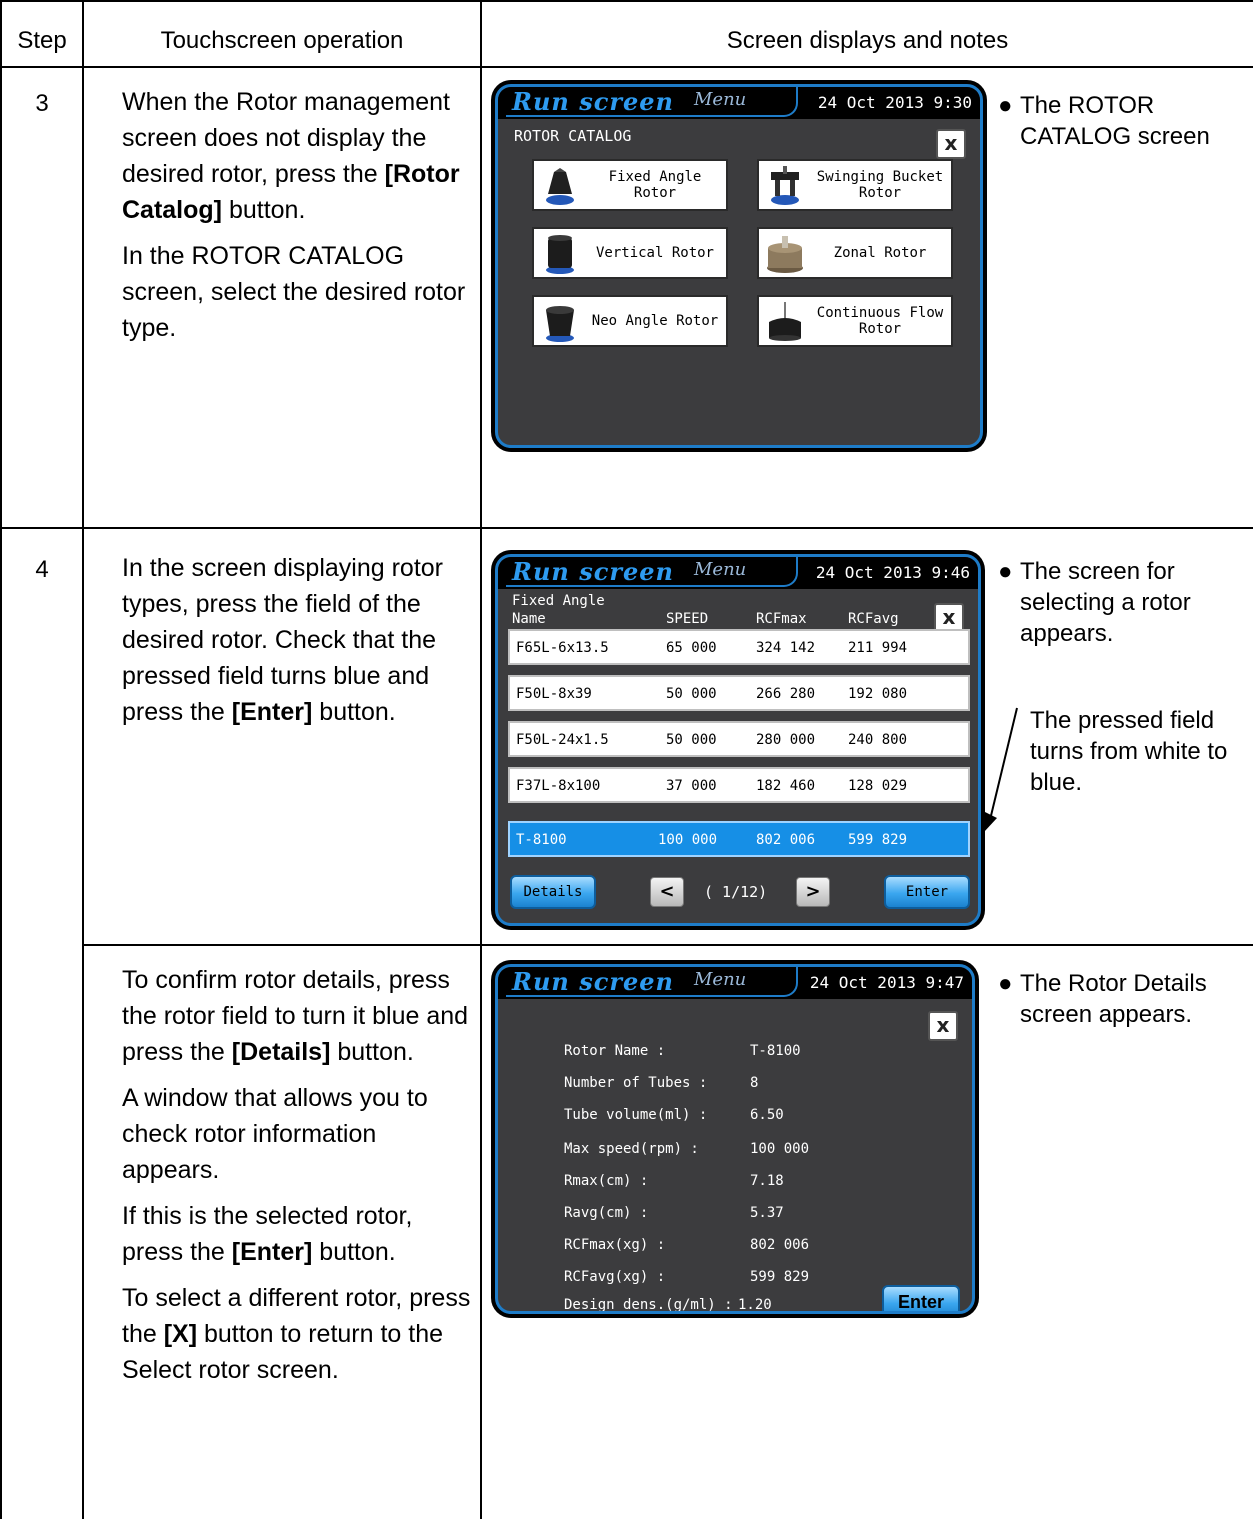 This screenshot has height=1519, width=1253. I want to click on swinging-bucket-rotor-icon, so click(785, 185).